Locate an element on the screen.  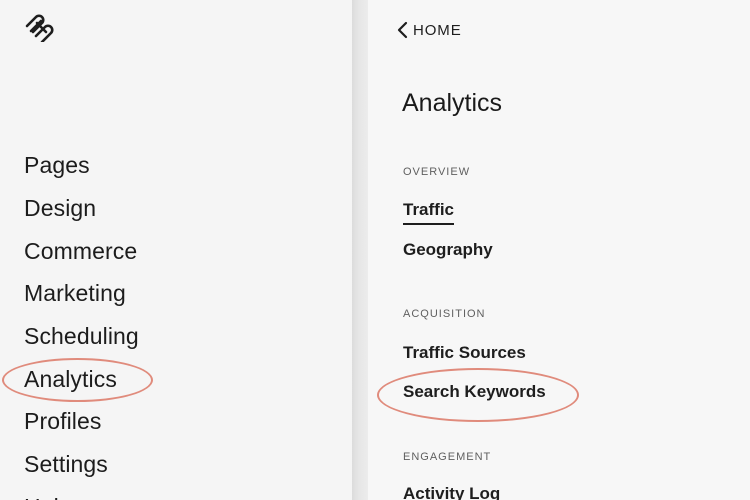
menu-item-activity-log: Activity Log is located at coordinates (451, 491).